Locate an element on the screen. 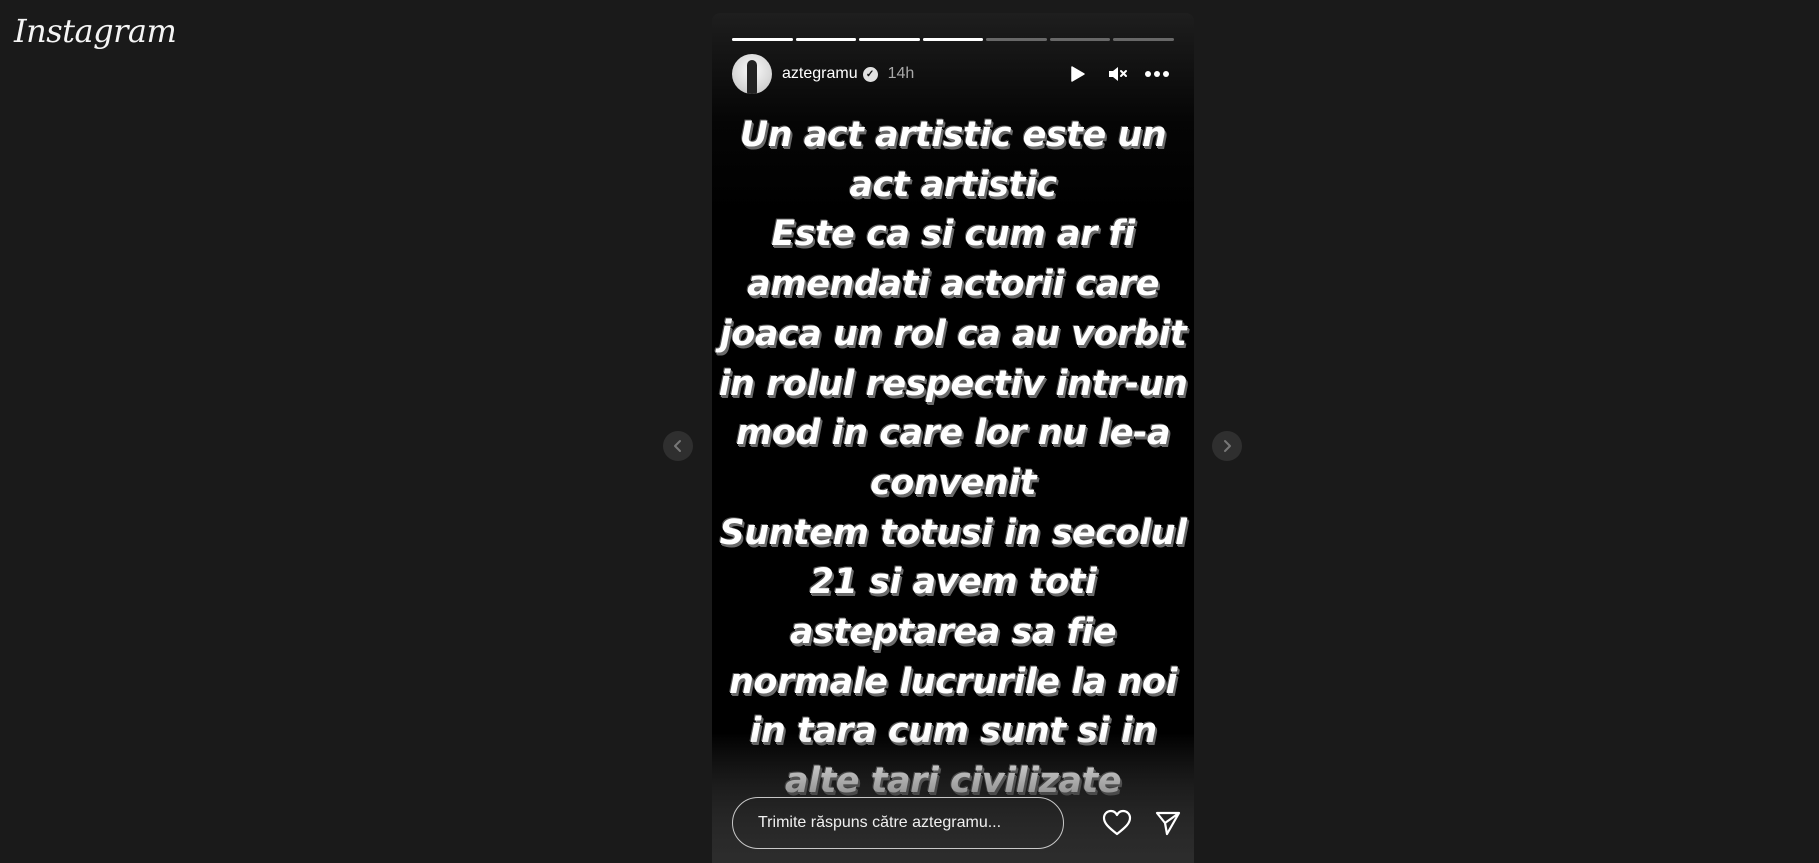  story-progress-bar is located at coordinates (953, 39).